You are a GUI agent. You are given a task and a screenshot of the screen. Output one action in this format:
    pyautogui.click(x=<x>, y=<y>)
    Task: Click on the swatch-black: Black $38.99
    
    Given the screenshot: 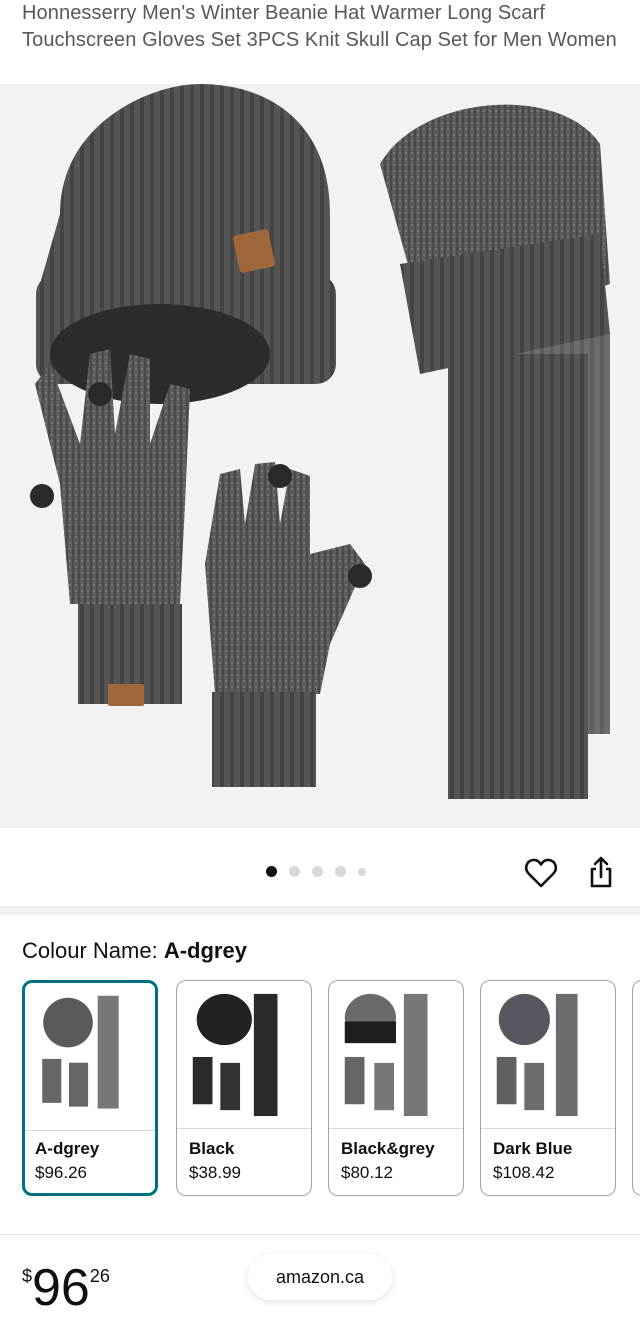 What is the action you would take?
    pyautogui.click(x=244, y=1088)
    